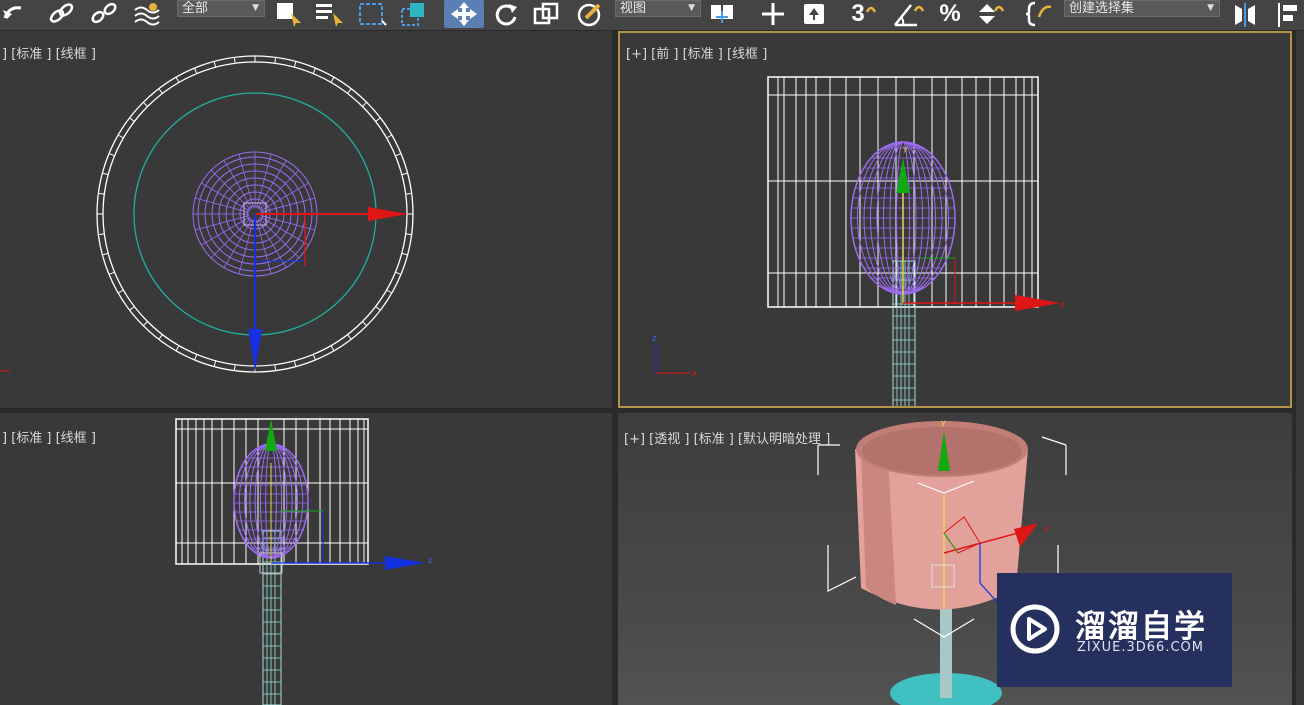  What do you see at coordinates (990, 14) in the screenshot?
I see `spinner-snap-icon` at bounding box center [990, 14].